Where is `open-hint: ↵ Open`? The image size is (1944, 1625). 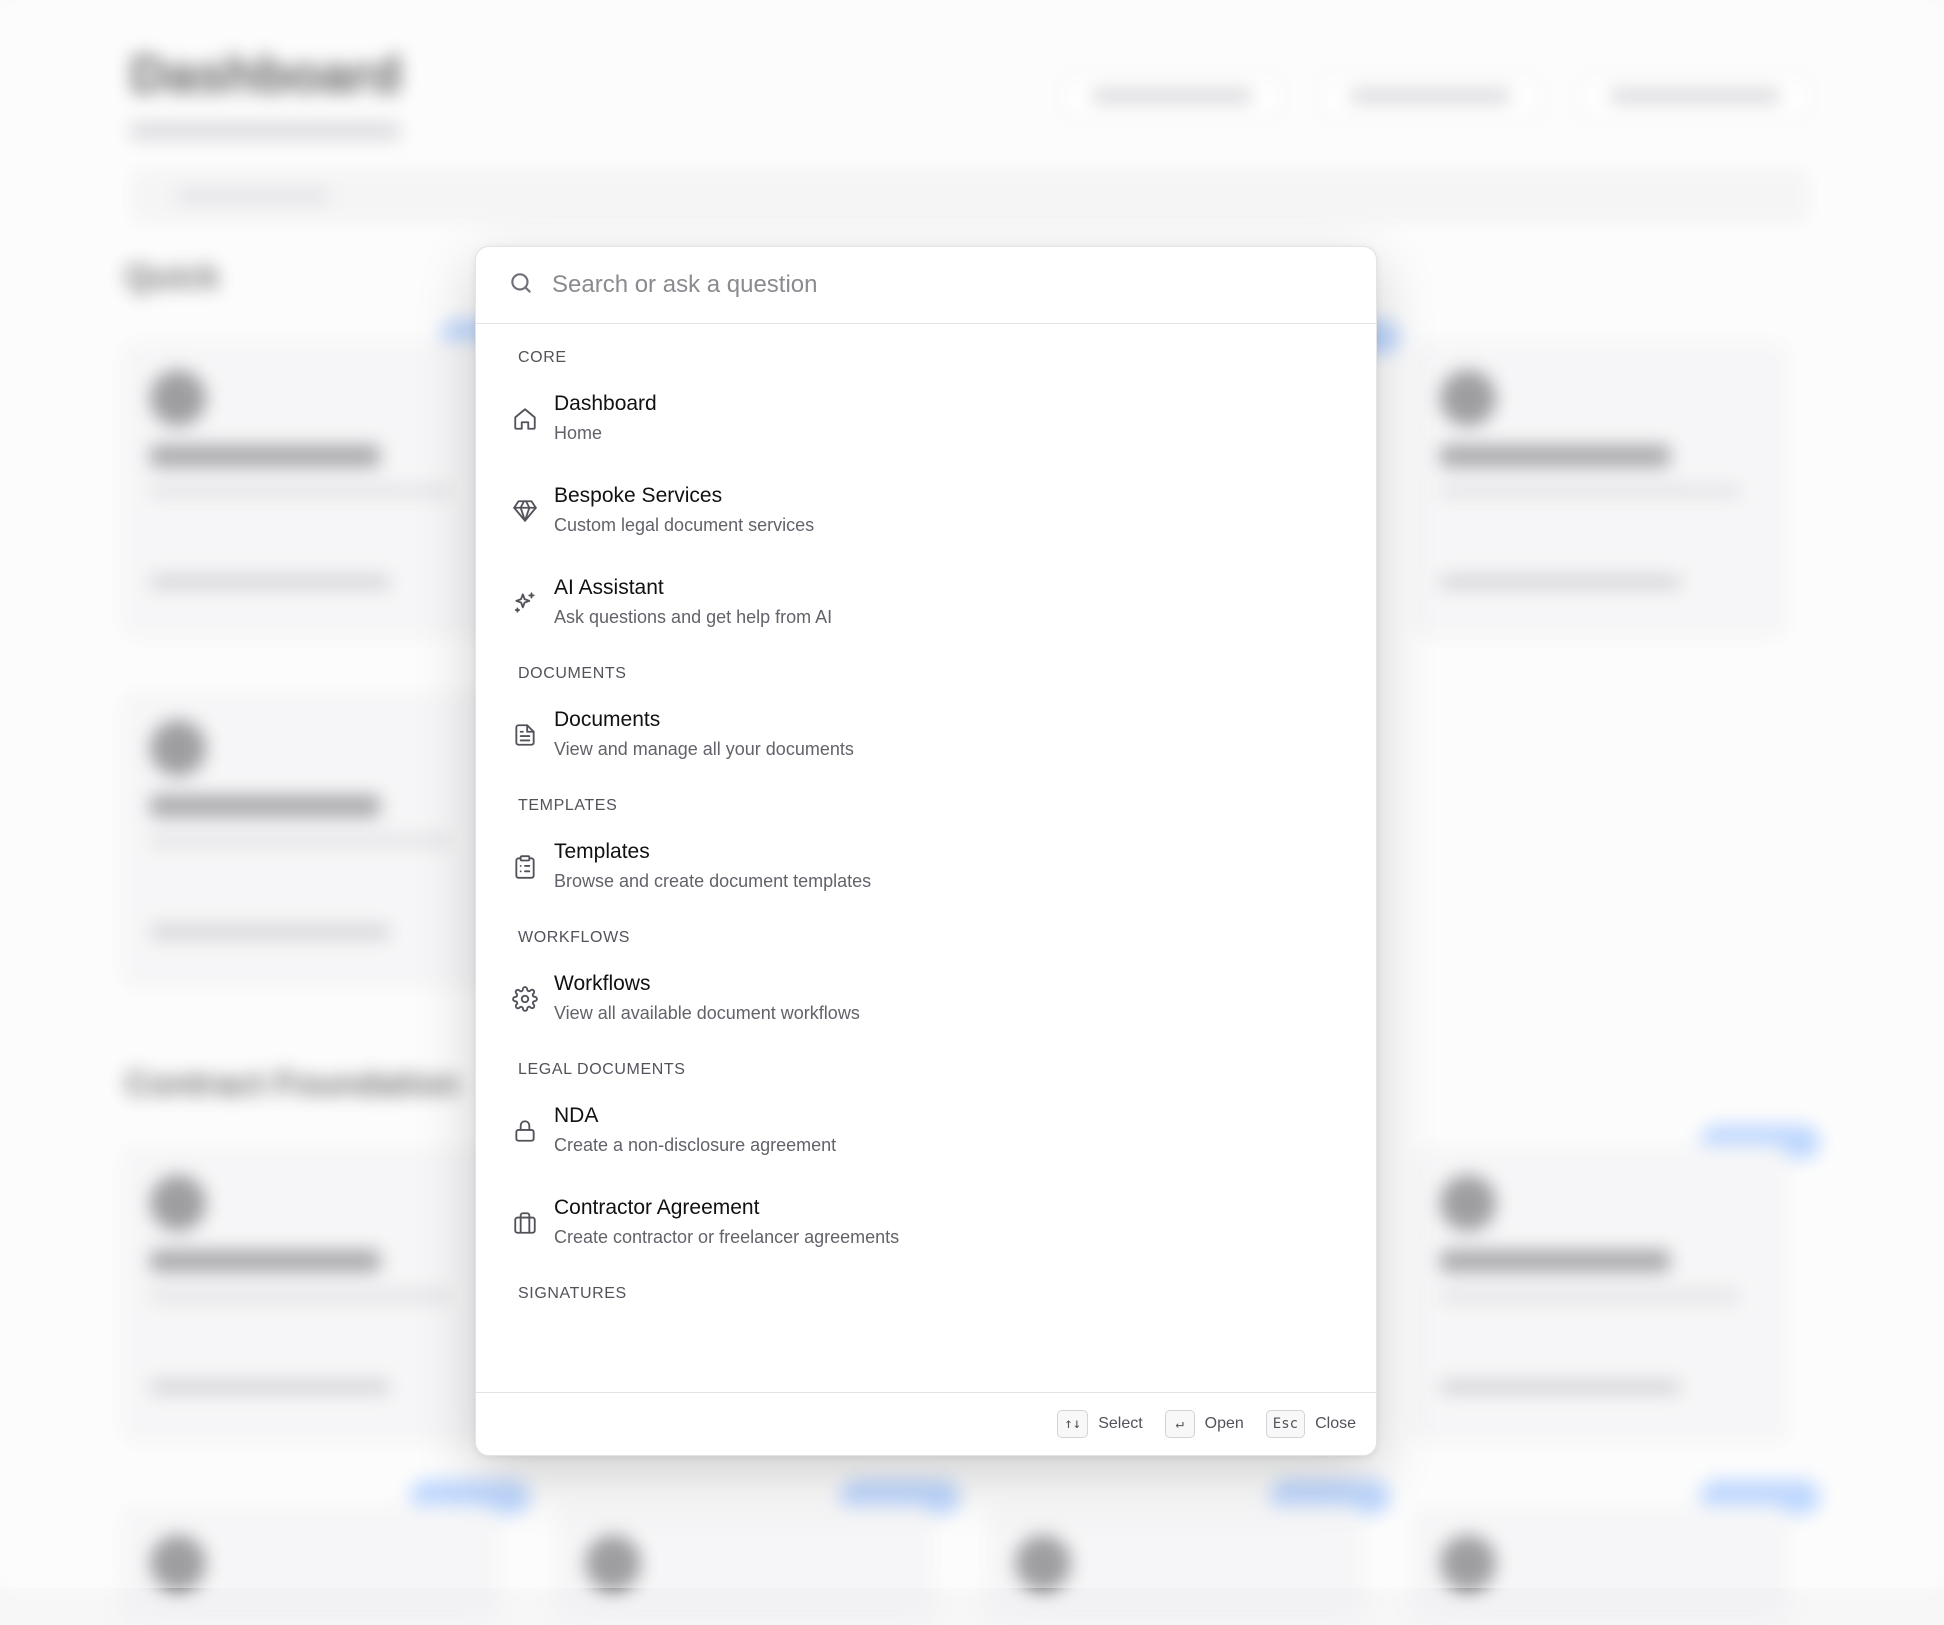 open-hint: ↵ Open is located at coordinates (1204, 1424).